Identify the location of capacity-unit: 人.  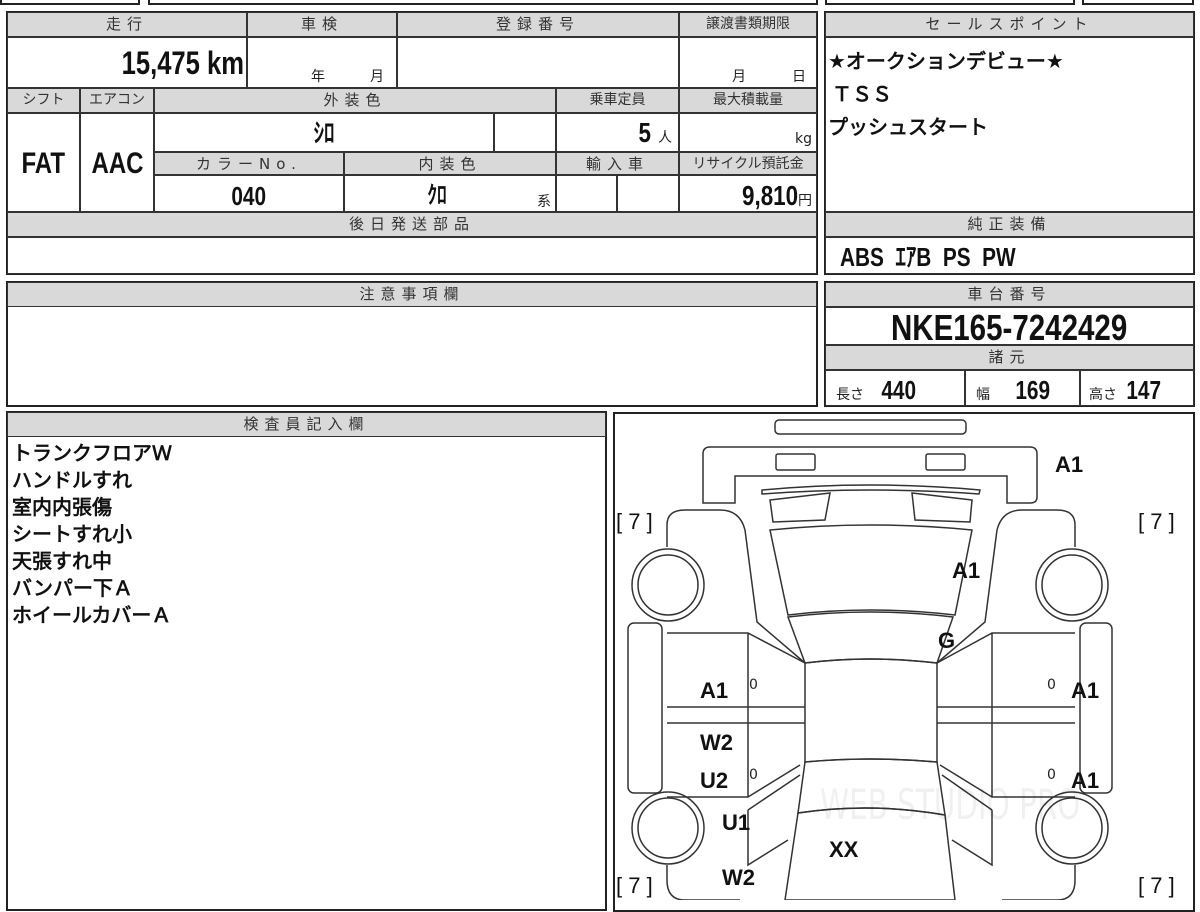
(665, 138).